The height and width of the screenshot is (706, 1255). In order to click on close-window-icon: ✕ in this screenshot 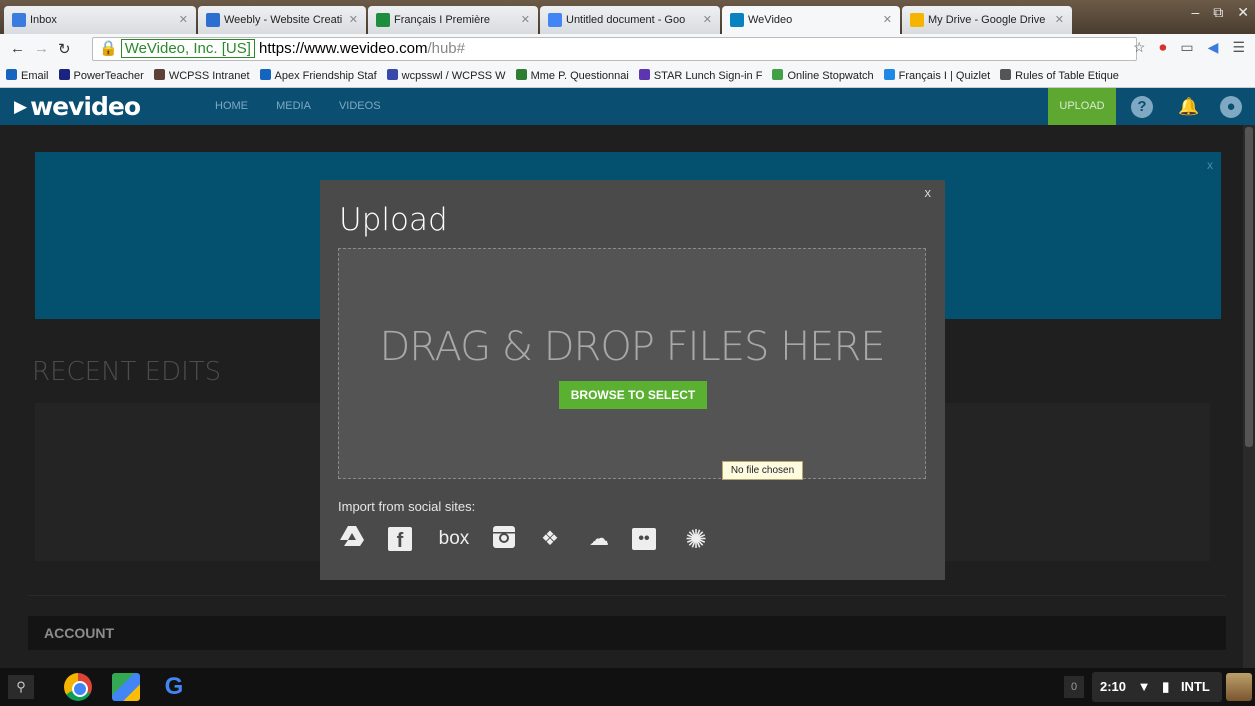, I will do `click(1243, 12)`.